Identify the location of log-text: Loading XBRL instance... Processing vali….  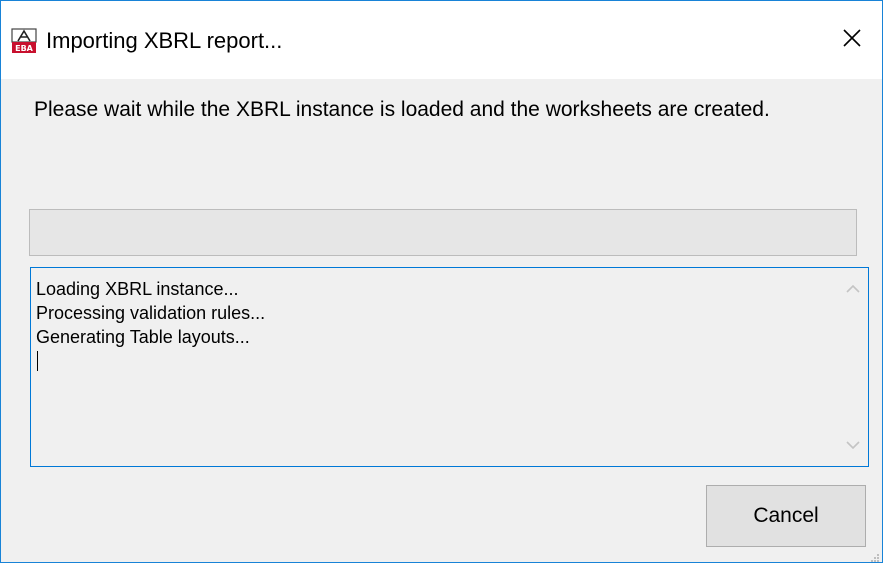
(150, 324).